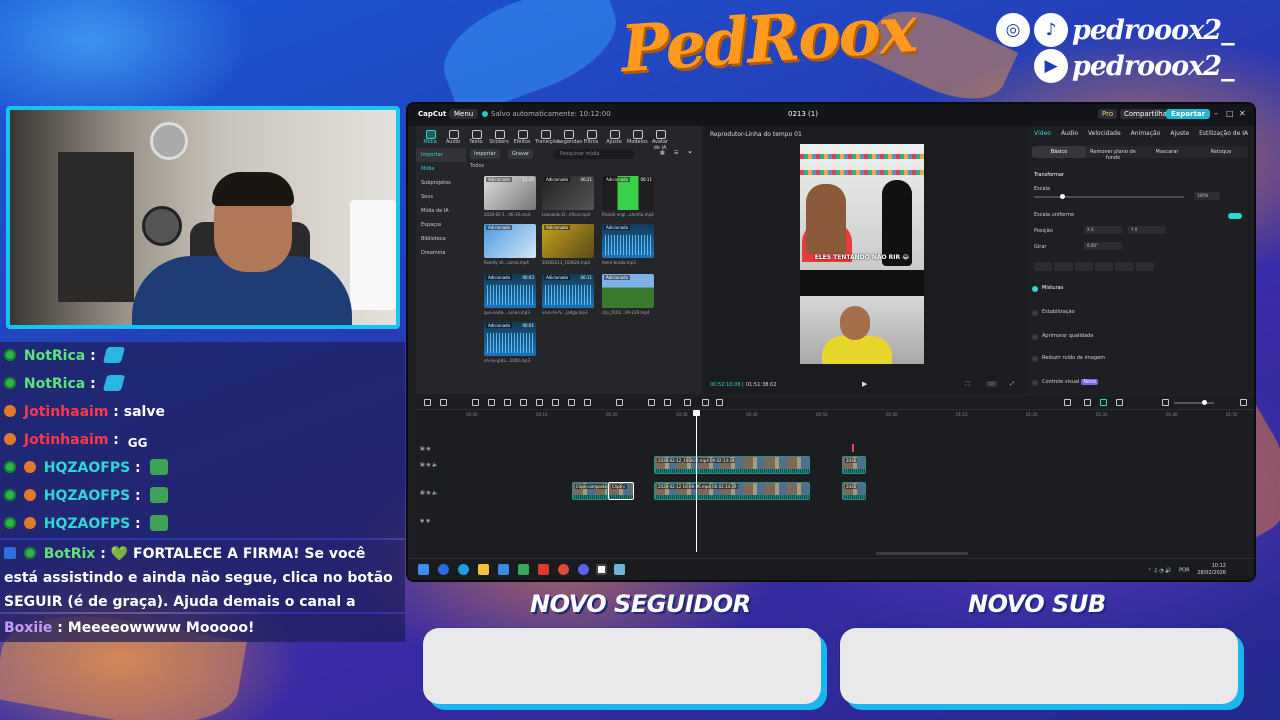  Describe the element at coordinates (441, 183) in the screenshot. I see `sidebar-item-subprojects: Subprojetos` at that location.